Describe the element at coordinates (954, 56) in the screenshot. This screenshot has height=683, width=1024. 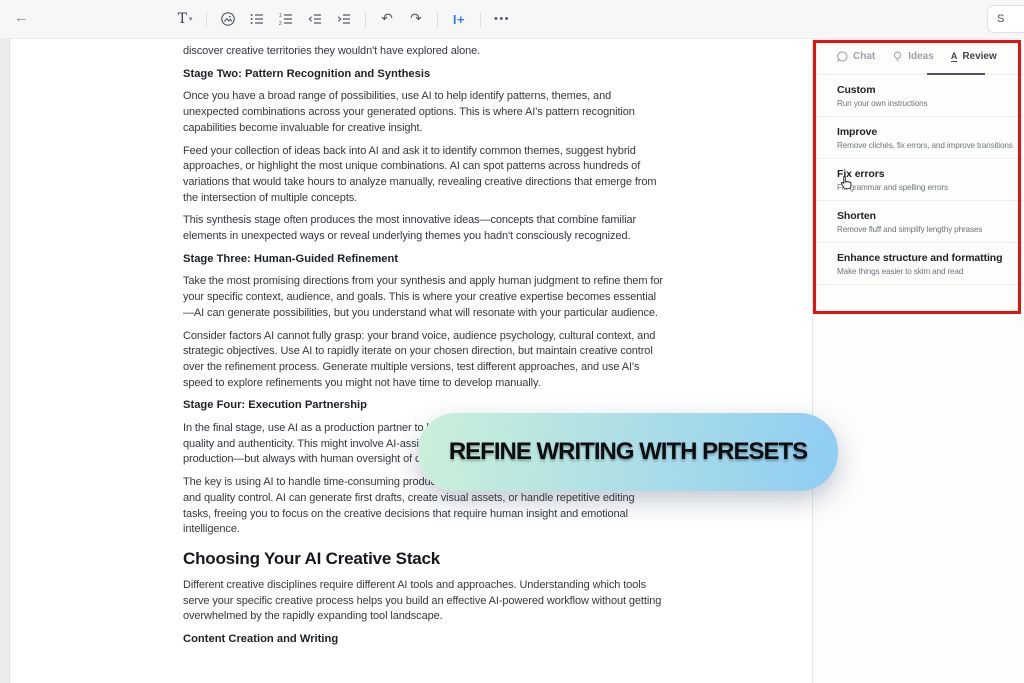
I see `review-icon: A` at that location.